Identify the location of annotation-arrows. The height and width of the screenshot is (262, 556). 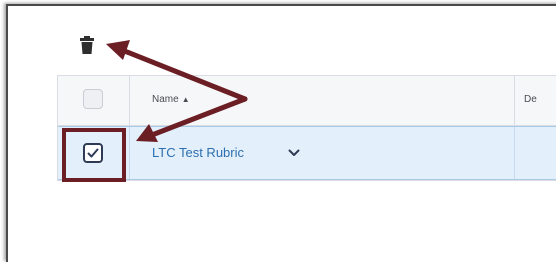
(177, 91).